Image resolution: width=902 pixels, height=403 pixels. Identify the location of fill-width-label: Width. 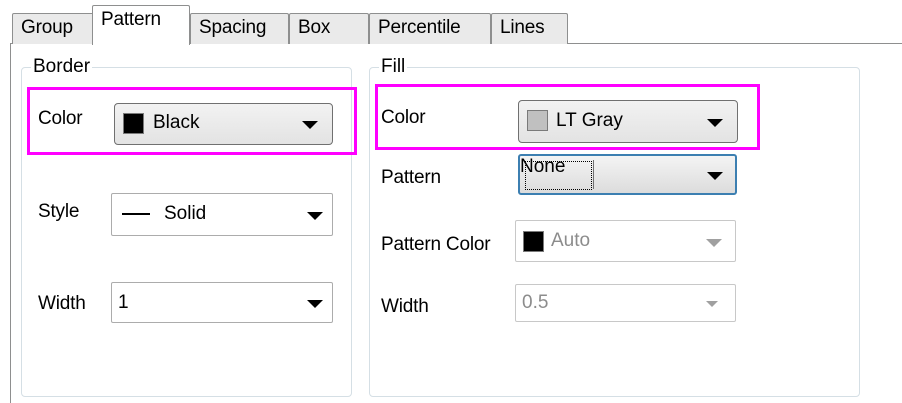
(405, 306).